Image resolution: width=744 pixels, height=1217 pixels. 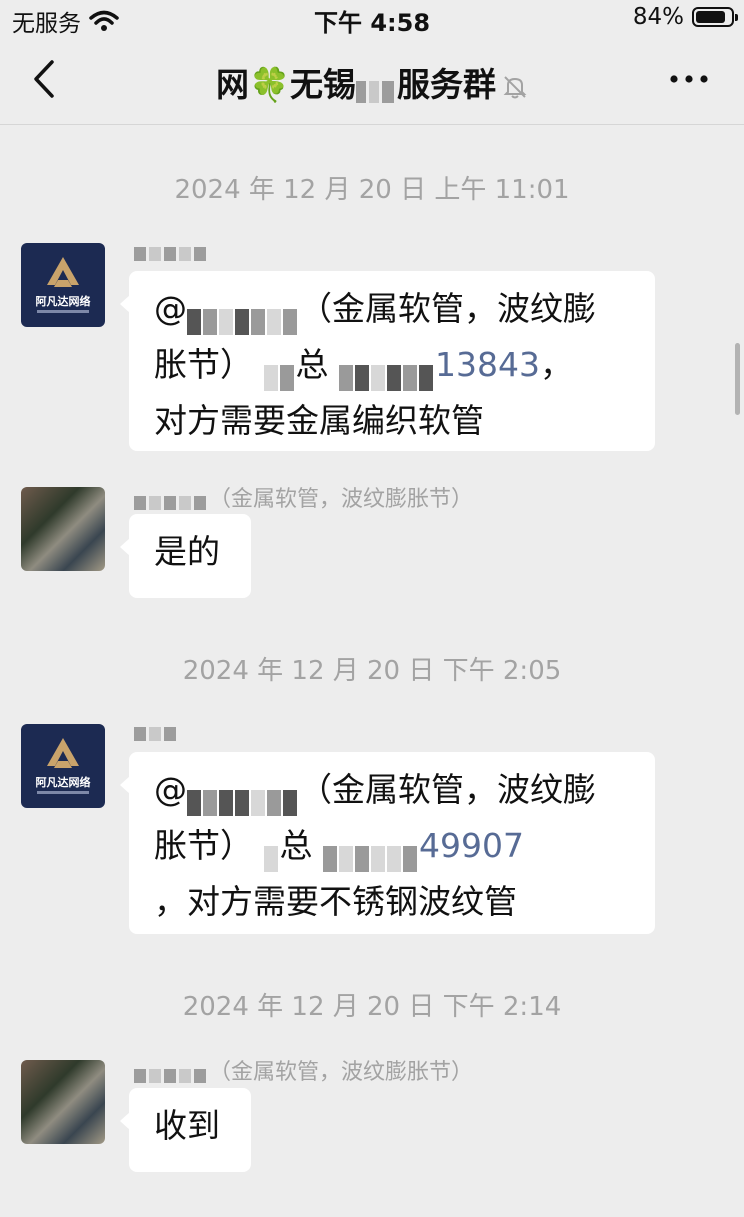 I want to click on status-bar: 无服务 下午 4:58 84%, so click(x=372, y=18).